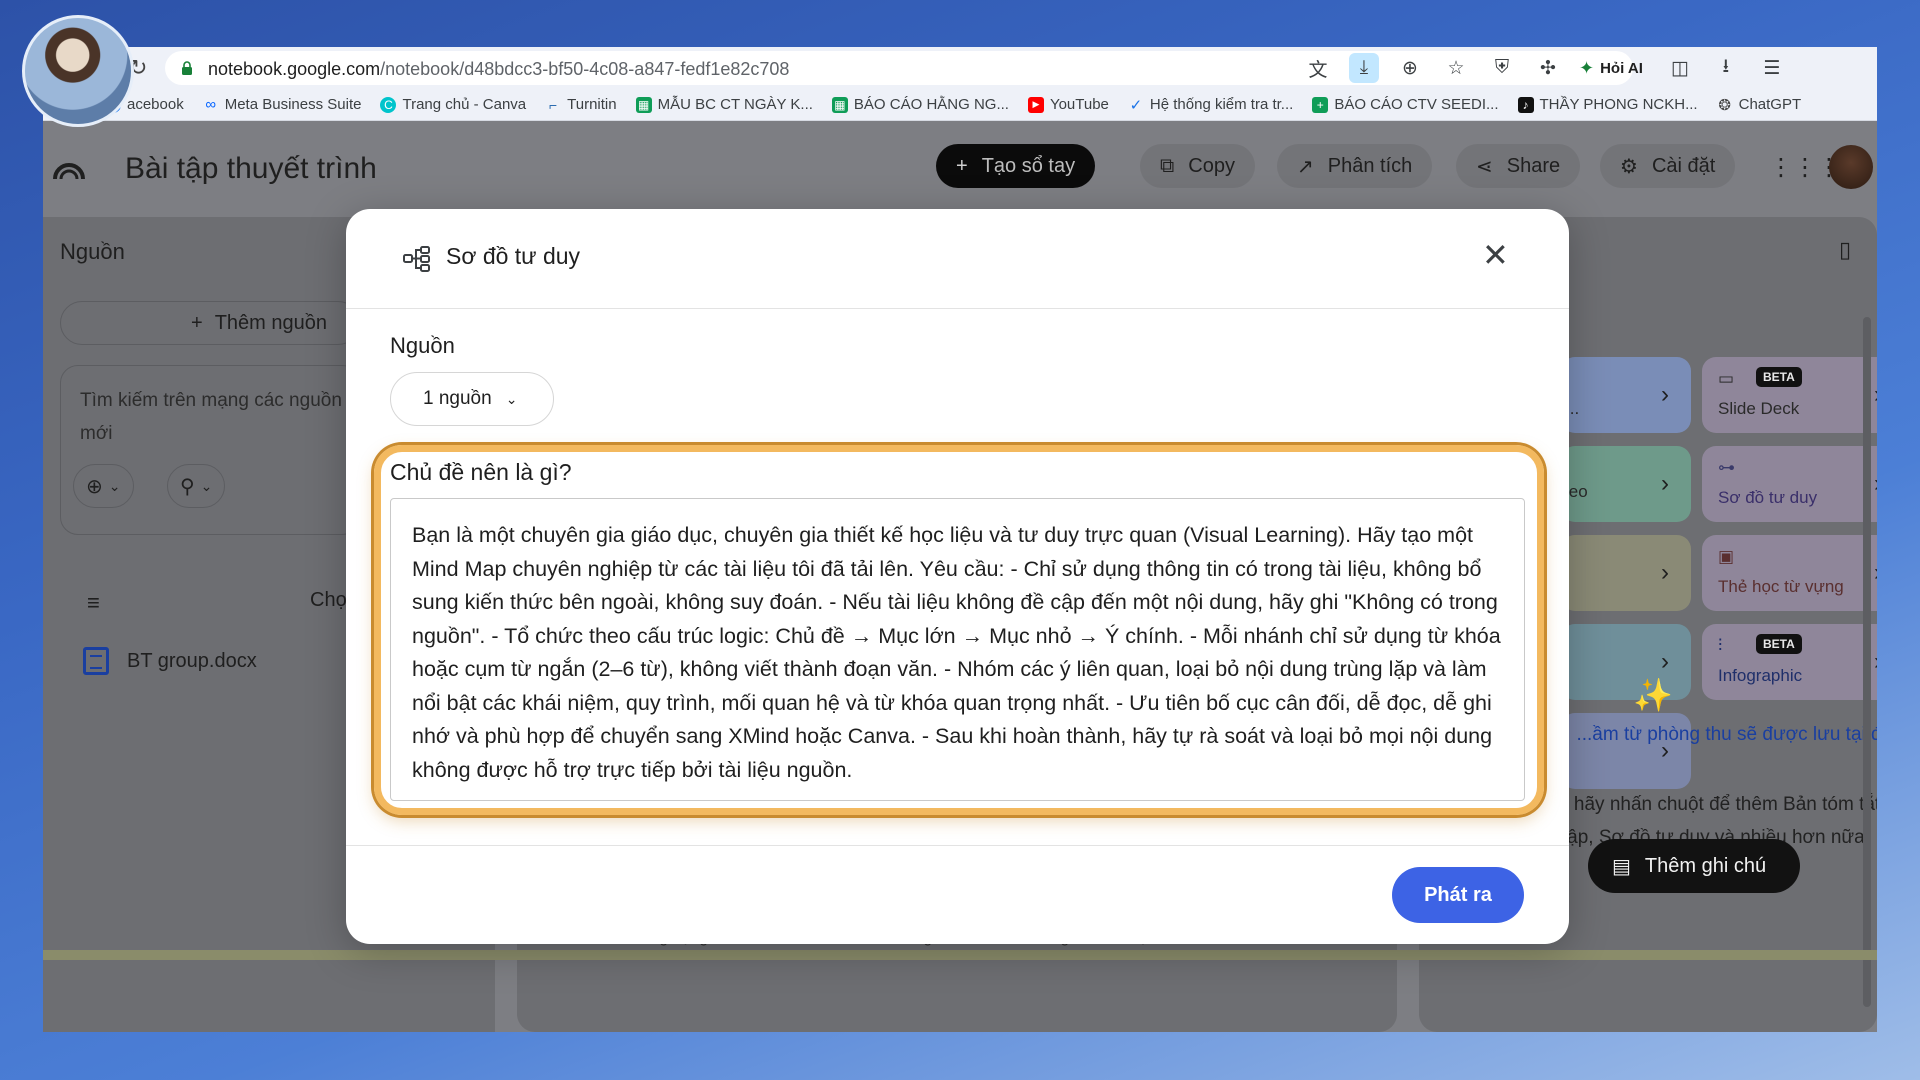 This screenshot has height=1080, width=1920. What do you see at coordinates (92, 251) in the screenshot?
I see `sources-title: Nguồn` at bounding box center [92, 251].